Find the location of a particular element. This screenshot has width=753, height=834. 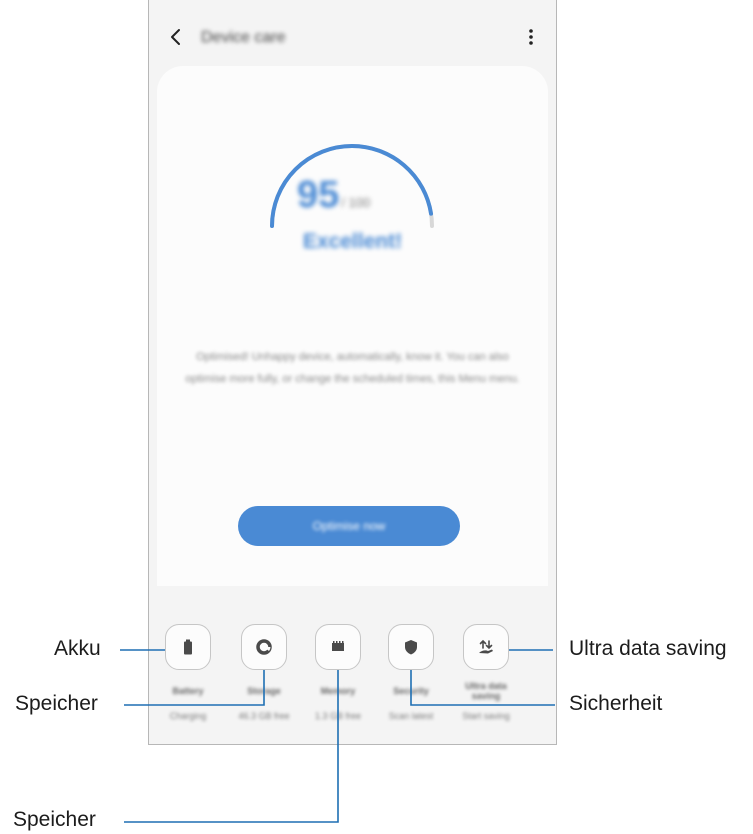

callout-sicherheit: Sicherheit is located at coordinates (616, 703).